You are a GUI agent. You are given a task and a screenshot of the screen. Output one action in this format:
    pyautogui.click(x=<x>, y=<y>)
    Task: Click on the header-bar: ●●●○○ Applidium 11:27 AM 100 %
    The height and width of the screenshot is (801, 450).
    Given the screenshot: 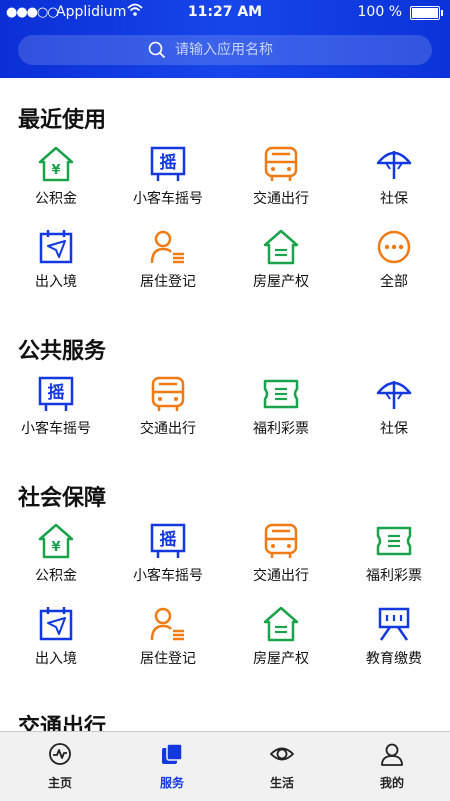 What is the action you would take?
    pyautogui.click(x=225, y=39)
    